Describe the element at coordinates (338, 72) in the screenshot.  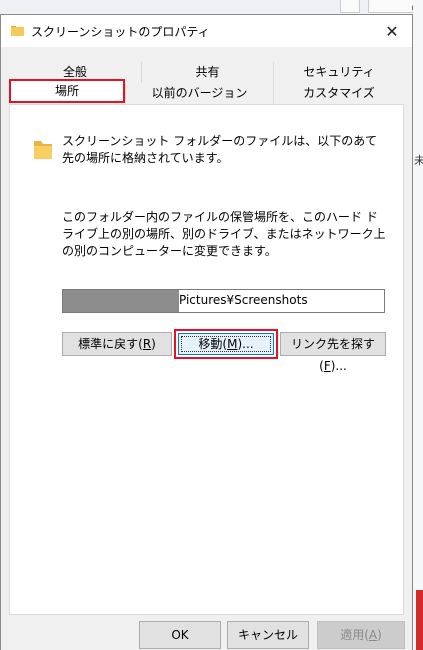
I see `tab-security: セキュリティ` at that location.